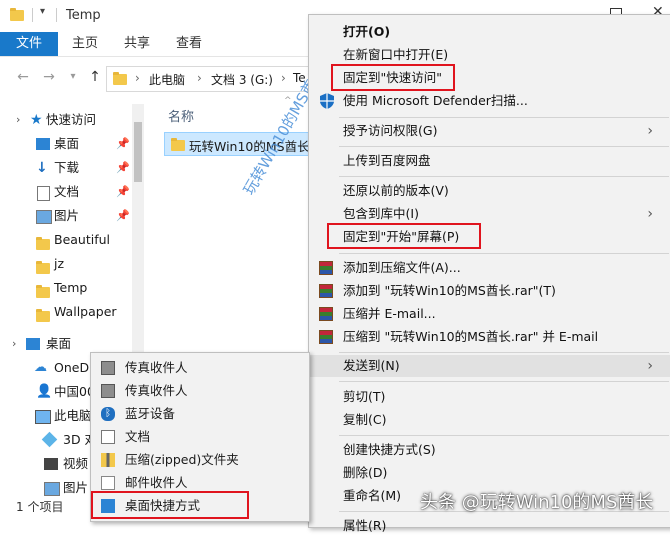  What do you see at coordinates (396, 54) in the screenshot?
I see `menu-item-label: 在新窗口中打开(E)` at bounding box center [396, 54].